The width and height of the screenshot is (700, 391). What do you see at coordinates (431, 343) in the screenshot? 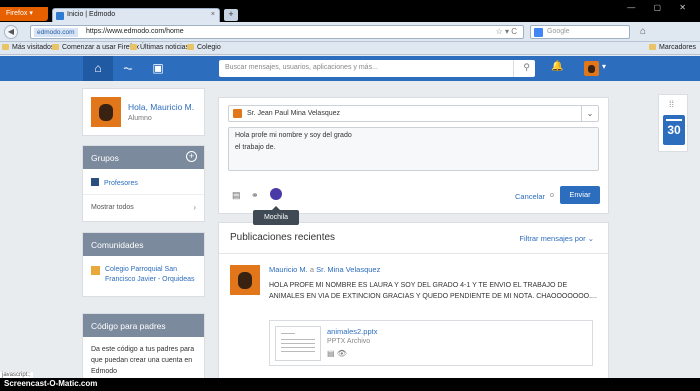
I see `attachment-card: animales2.pptx PPTX Archivo ▤ 👁` at bounding box center [431, 343].